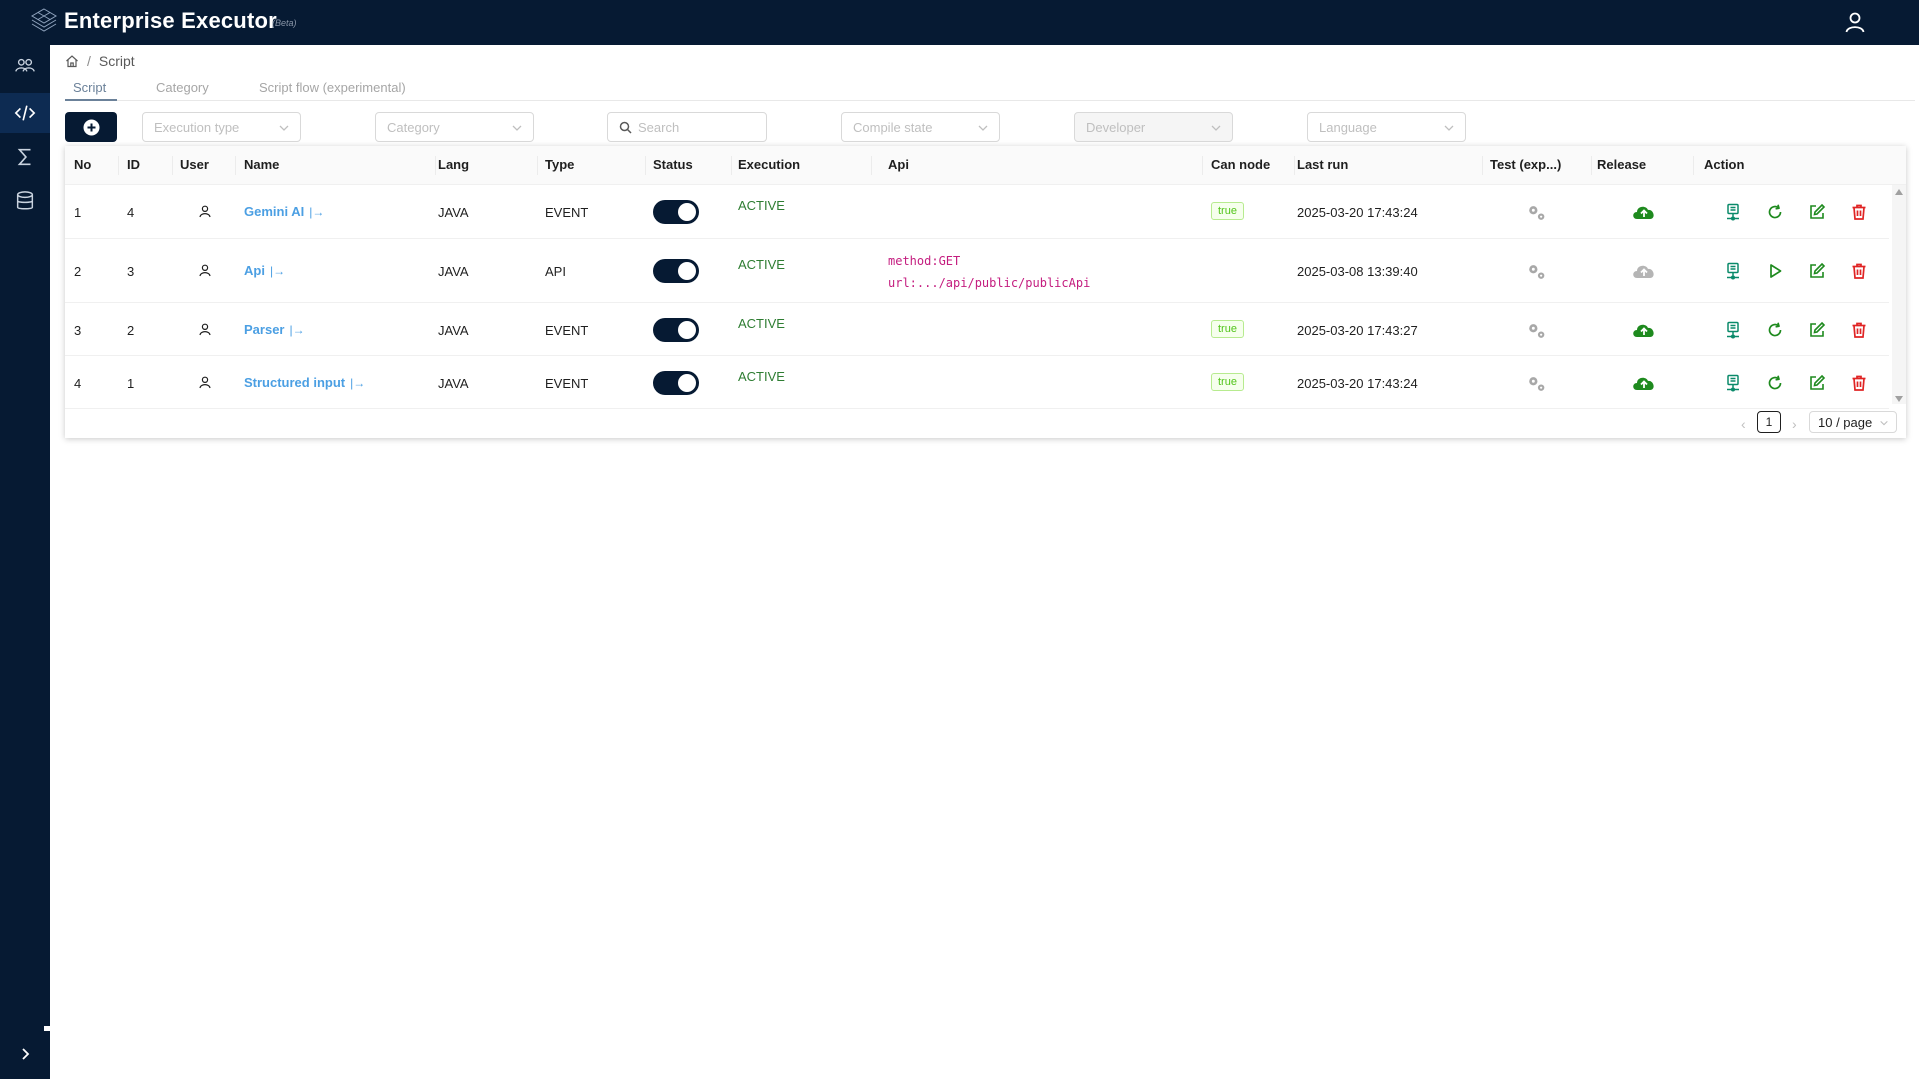  Describe the element at coordinates (769, 164) in the screenshot. I see `column-header: Execution` at that location.